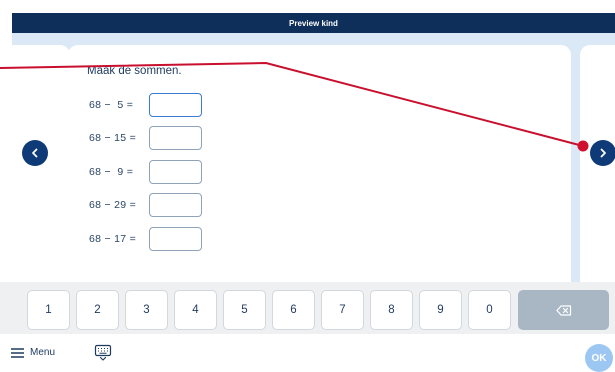  What do you see at coordinates (145, 205) in the screenshot?
I see `sum-row: 68 − 29 =` at bounding box center [145, 205].